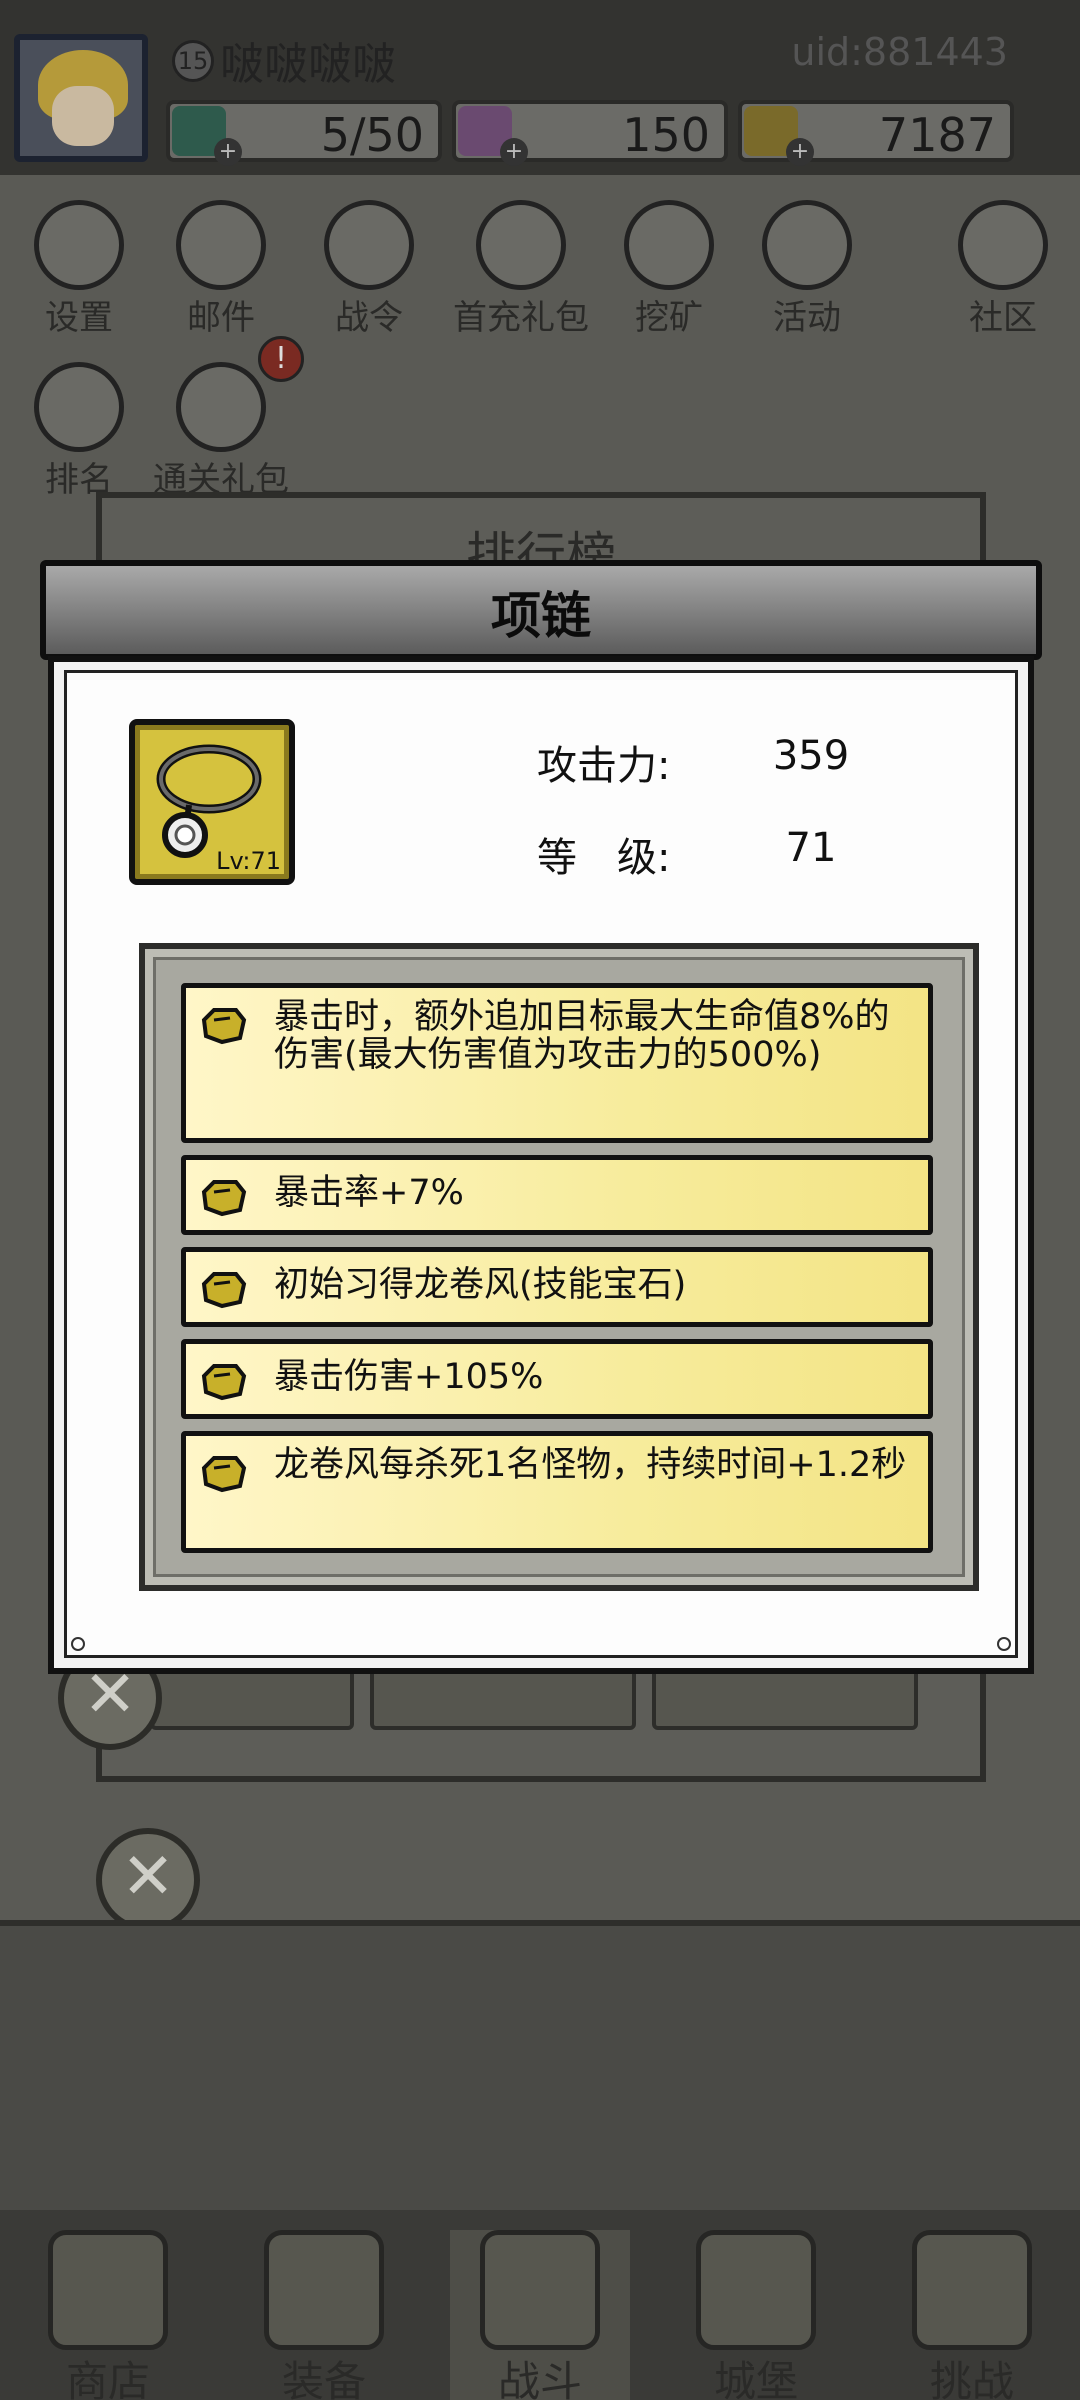 The image size is (1080, 2400). I want to click on top-bar: 15 啵啵啵啵 uid:881443 + 5/50 + 150 + 7187, so click(540, 87).